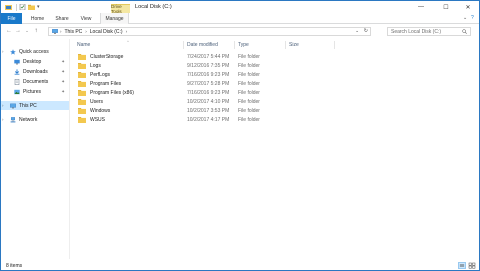  I want to click on file-row: PerfLogs 7/16/2016 9:23 PM File folder, so click(205, 75).